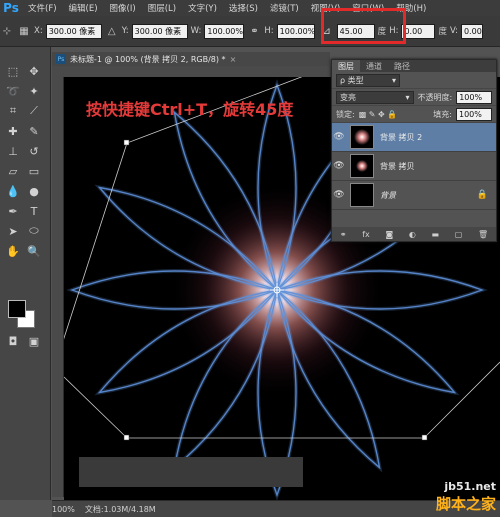  What do you see at coordinates (58, 287) in the screenshot?
I see `vertical-ruler` at bounding box center [58, 287].